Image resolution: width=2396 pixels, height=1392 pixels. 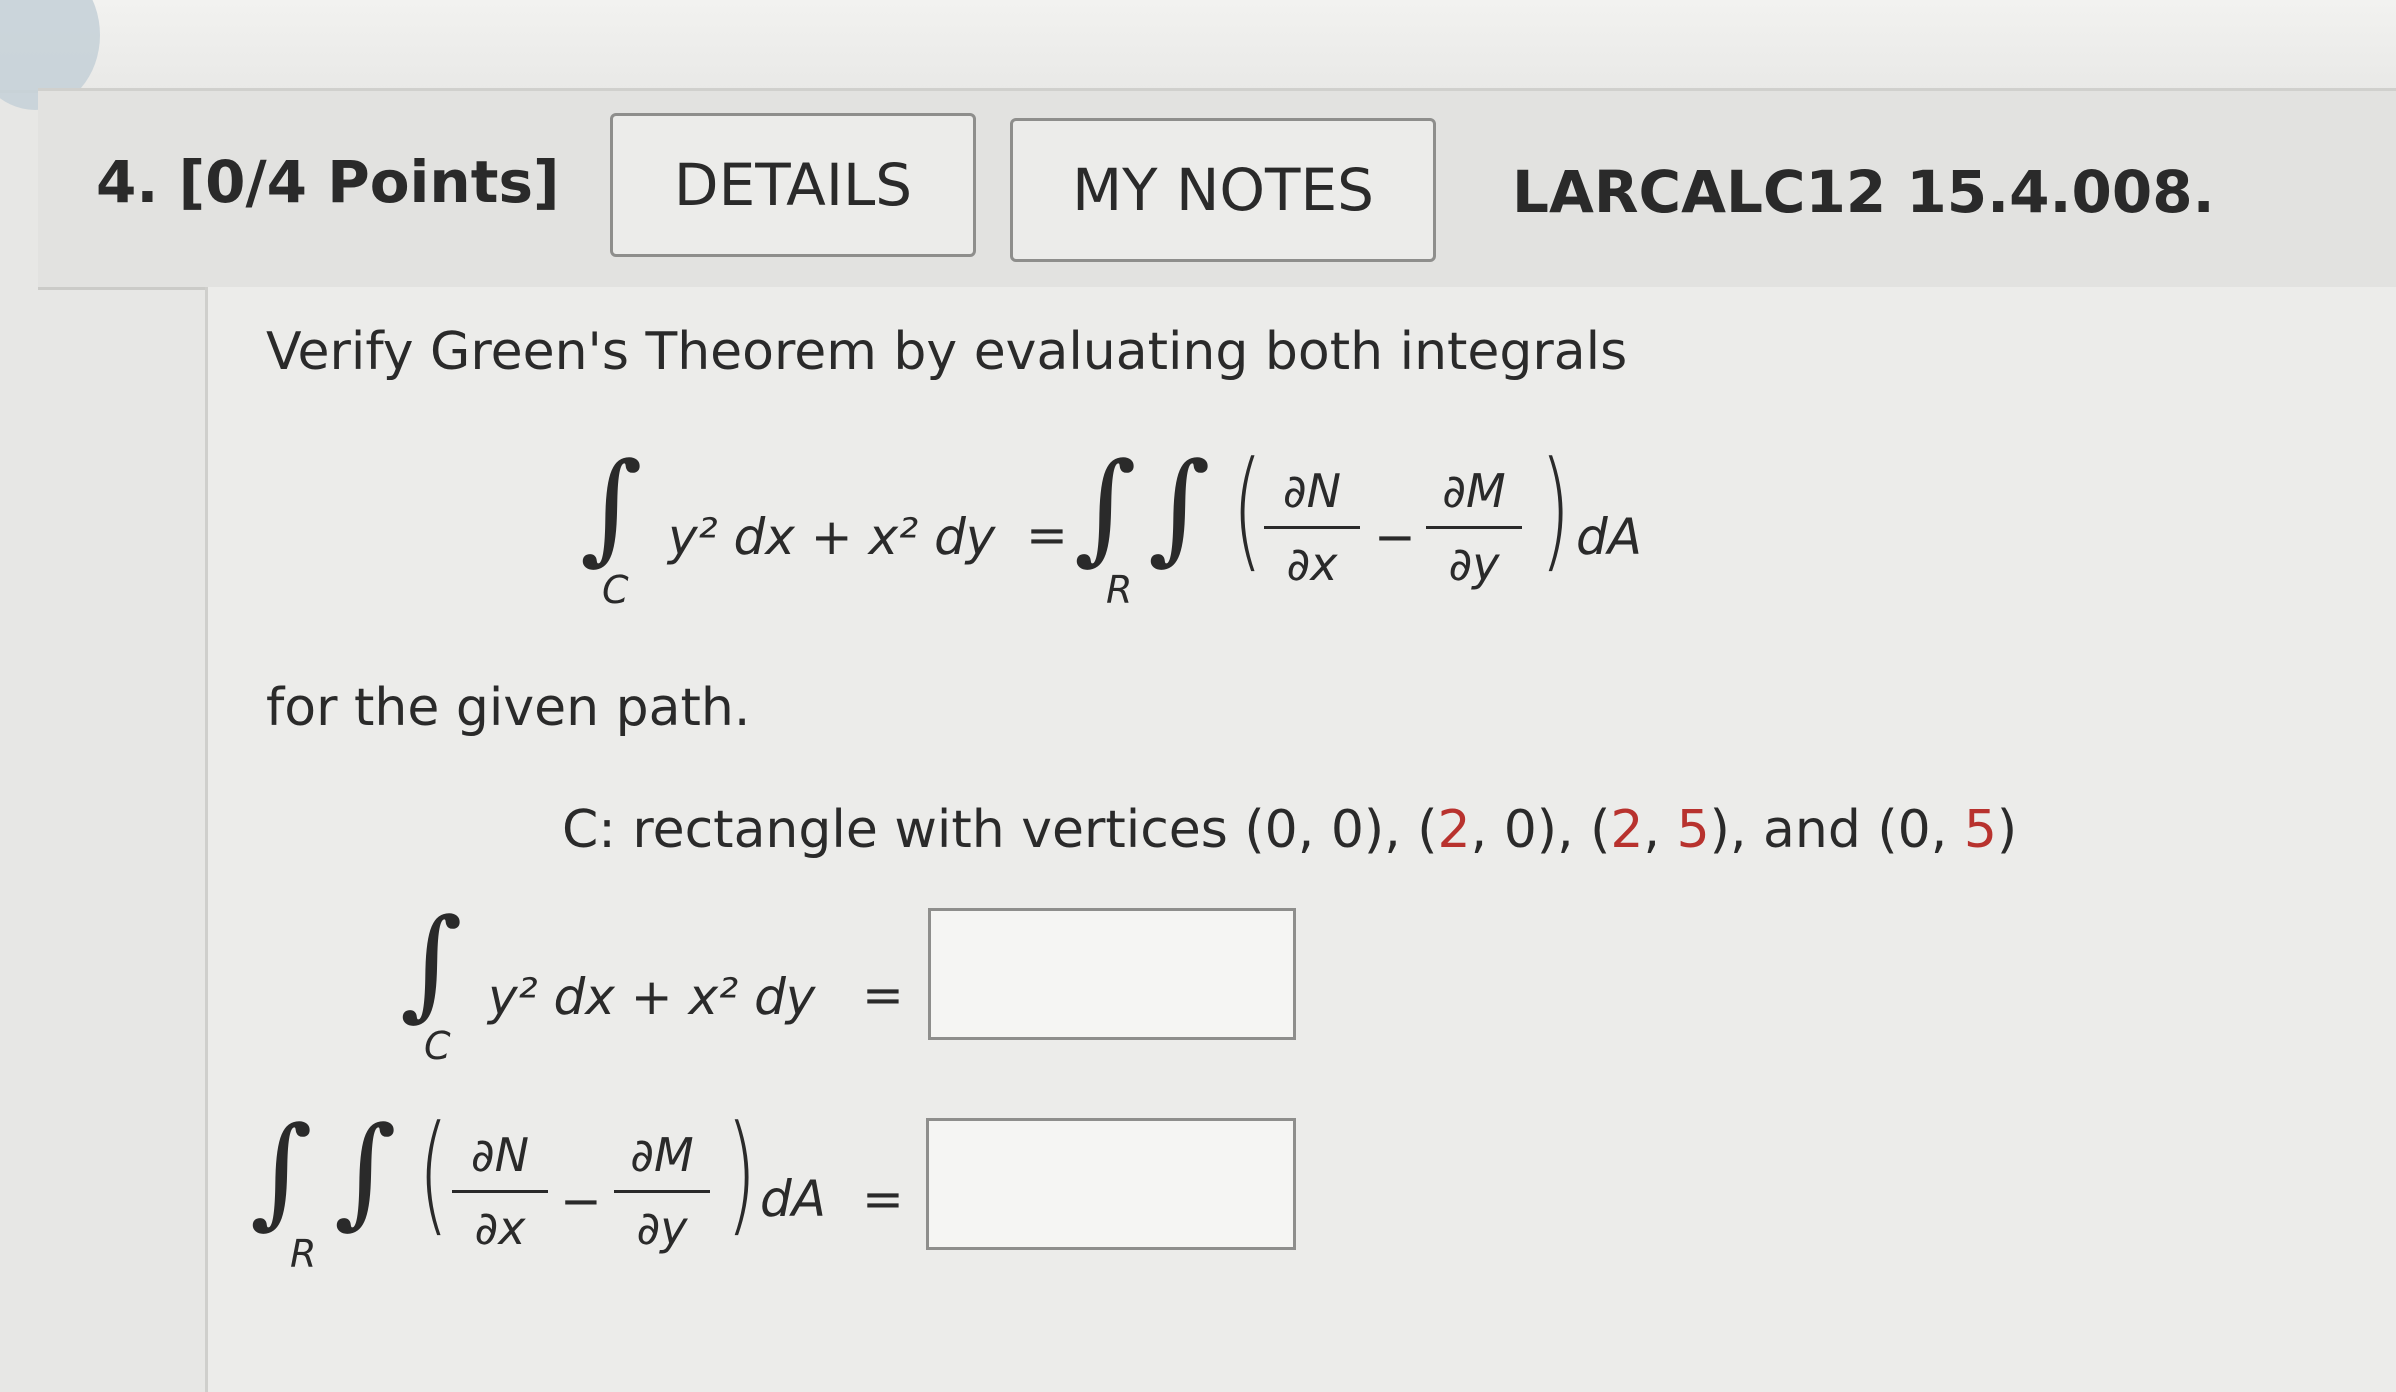 What do you see at coordinates (1223, 190) in the screenshot?
I see `my-notes-button: MY NOTES` at bounding box center [1223, 190].